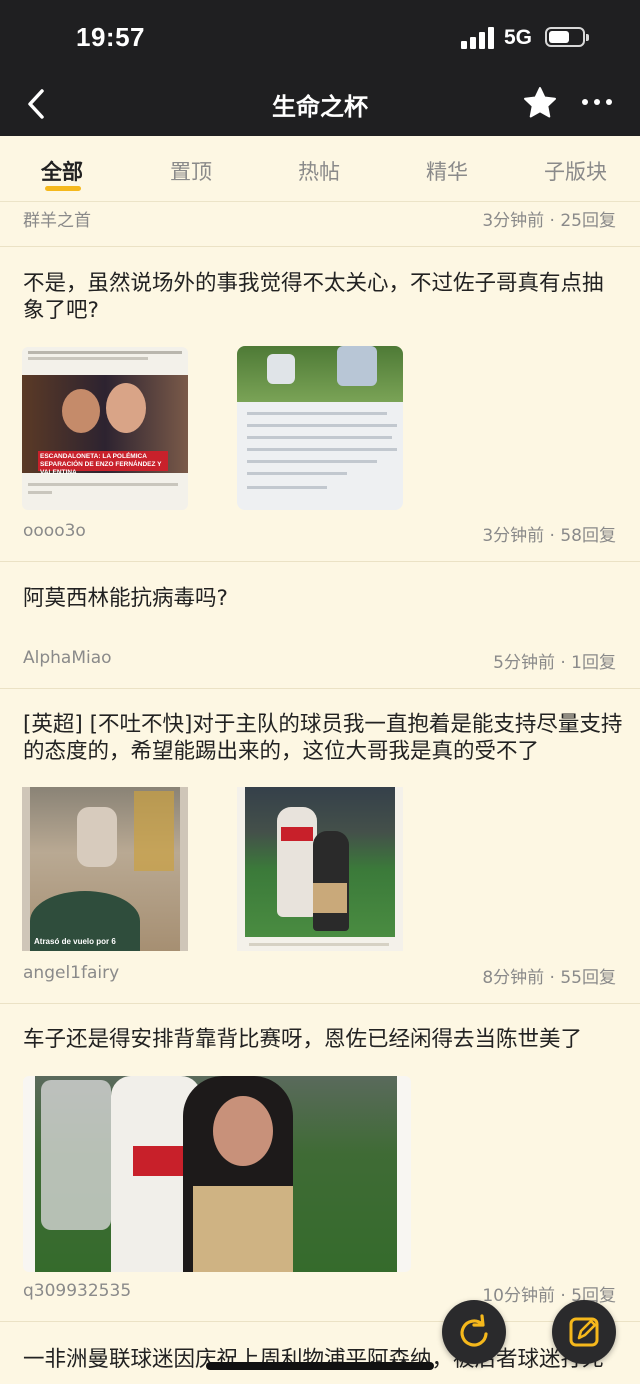 This screenshot has height=1384, width=640. Describe the element at coordinates (77, 1291) in the screenshot. I see `post-author: q309932535` at that location.